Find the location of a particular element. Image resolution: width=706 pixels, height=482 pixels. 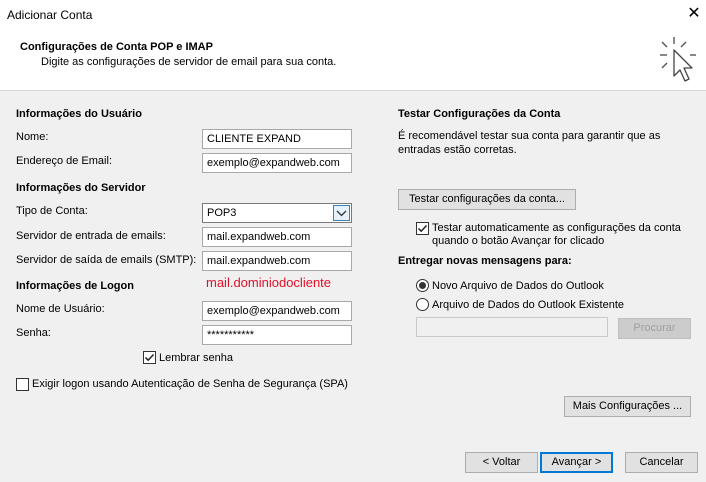

password-label: Senha: is located at coordinates (33, 333).